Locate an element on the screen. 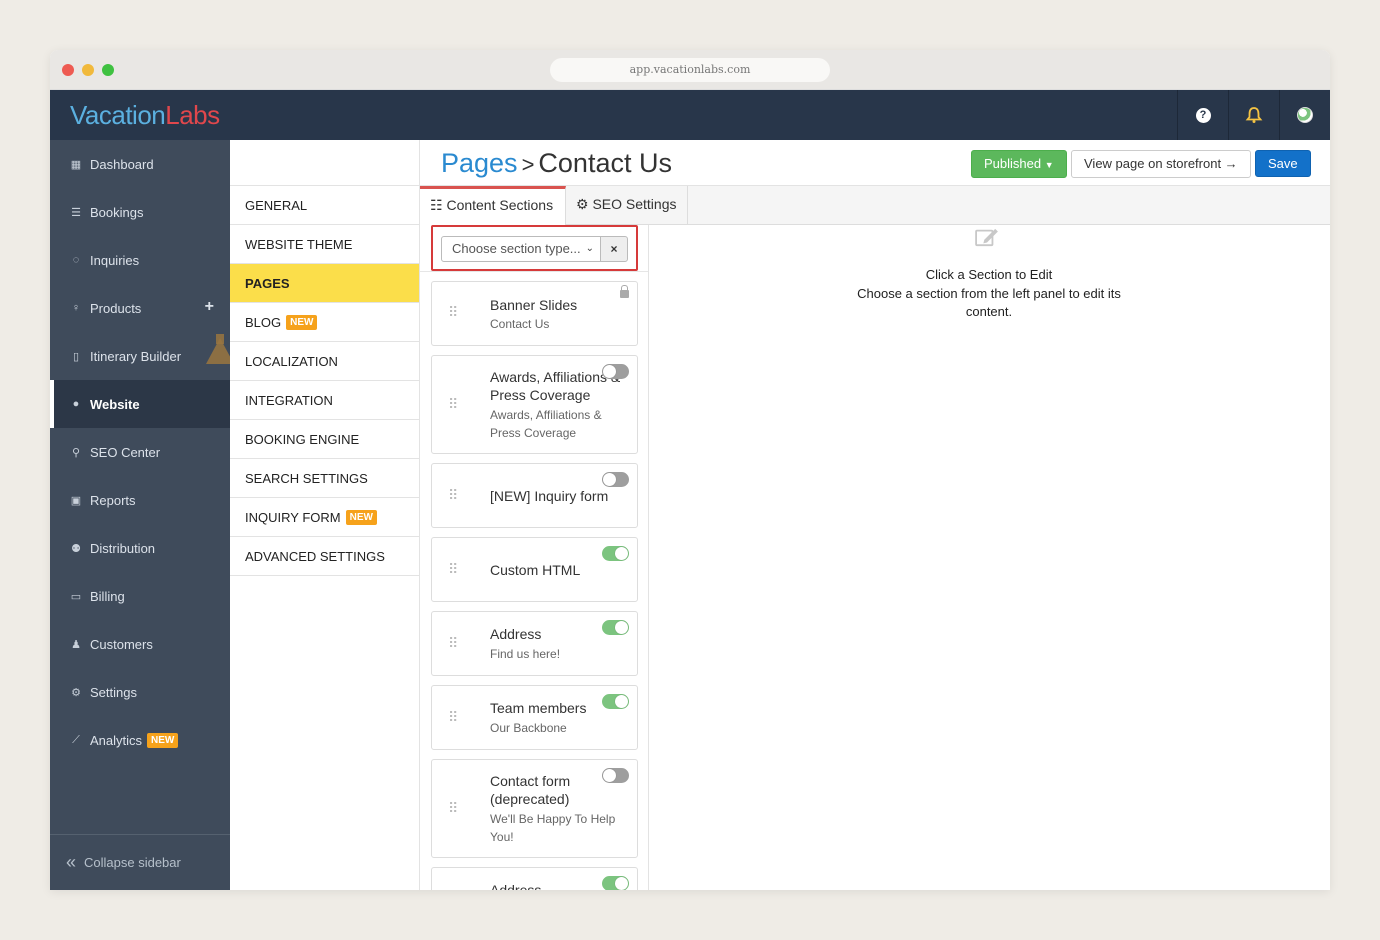 Image resolution: width=1380 pixels, height=940 pixels. subnav-item-label: BOOKING ENGINE is located at coordinates (302, 439).